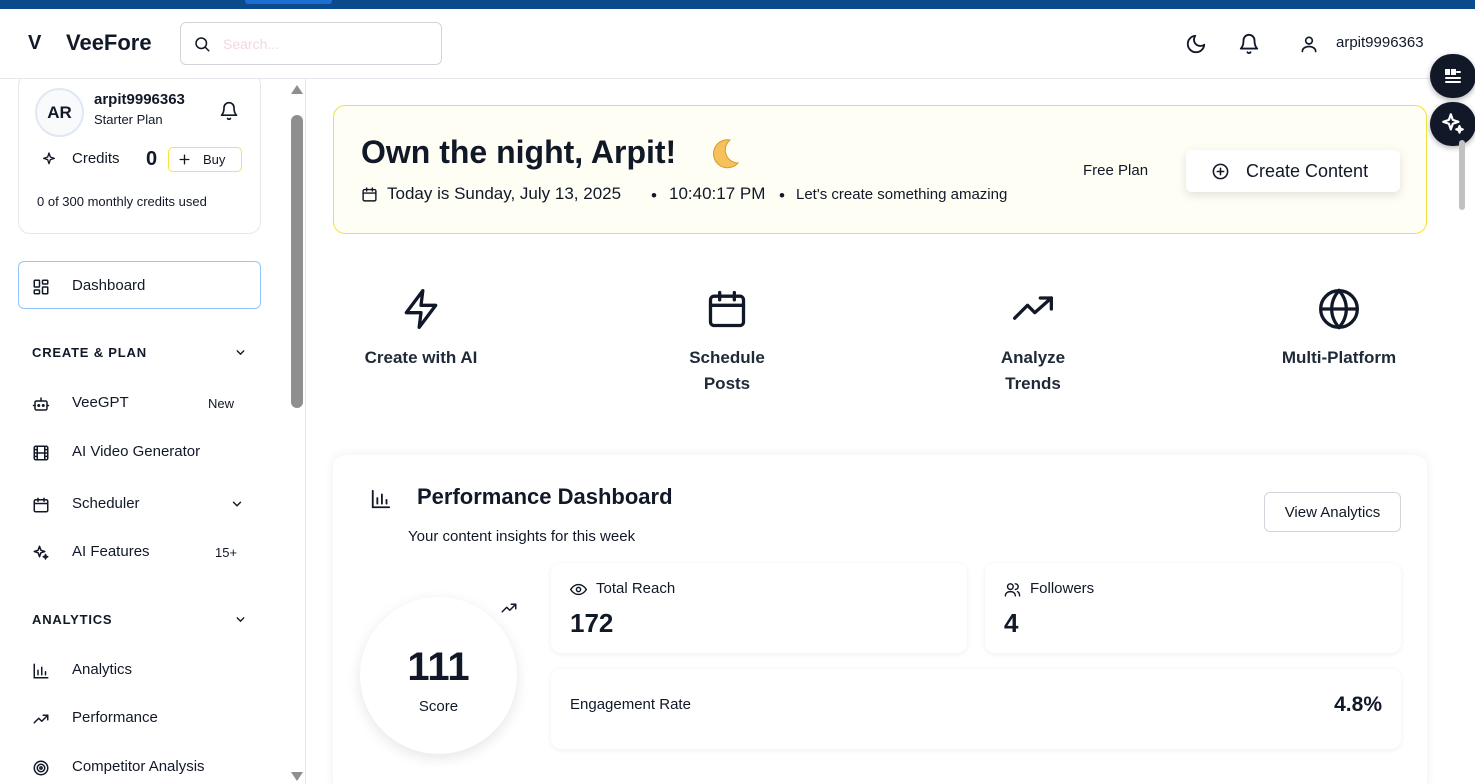 Image resolution: width=1475 pixels, height=784 pixels. I want to click on performance-title: Performance Dashboard, so click(545, 496).